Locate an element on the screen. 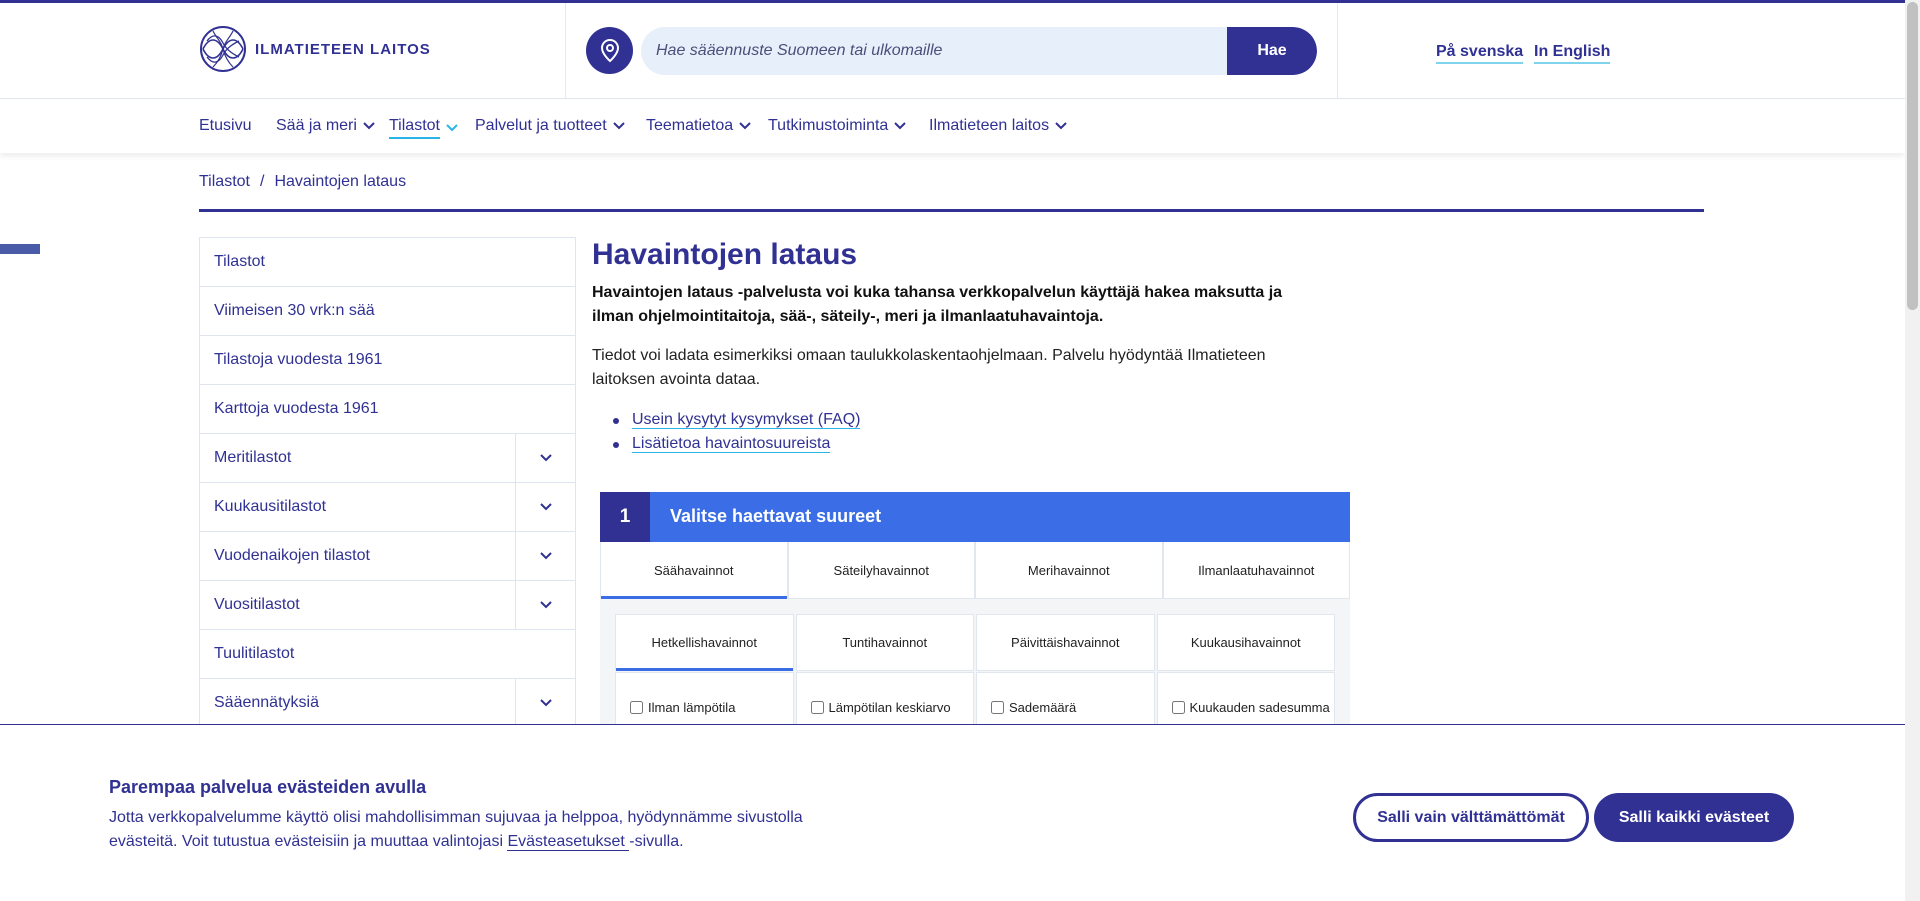 The image size is (1920, 901). cookie-title: Parempaa palvelua evästeiden avulla is located at coordinates (268, 787).